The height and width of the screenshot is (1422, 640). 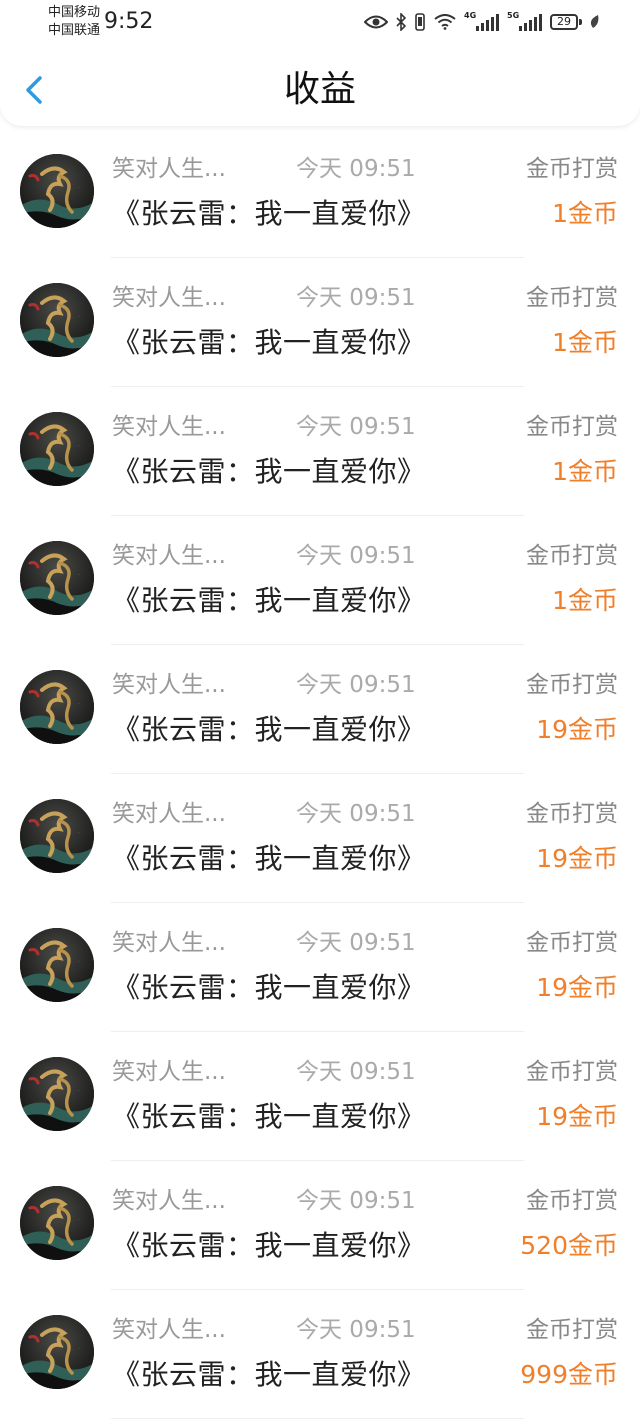 I want to click on page-title: 收益, so click(x=319, y=89).